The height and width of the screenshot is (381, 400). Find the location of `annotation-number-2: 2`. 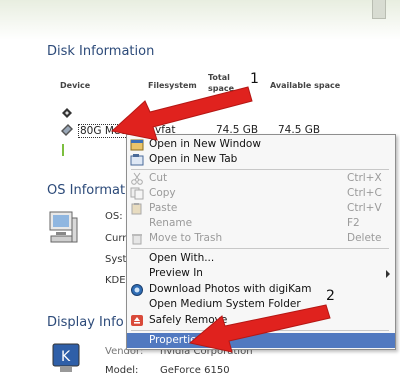

annotation-number-2: 2 is located at coordinates (330, 296).